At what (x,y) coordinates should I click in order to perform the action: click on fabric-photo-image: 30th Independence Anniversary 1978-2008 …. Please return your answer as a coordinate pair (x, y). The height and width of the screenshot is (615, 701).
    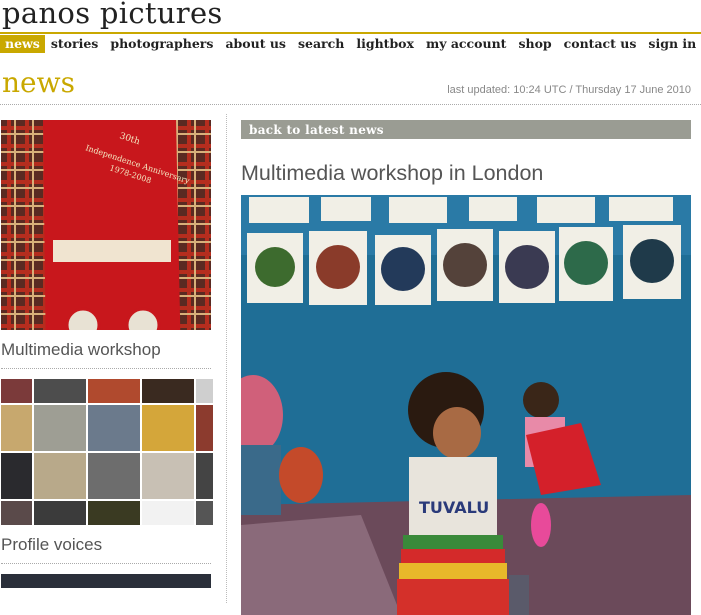
    Looking at the image, I should click on (106, 225).